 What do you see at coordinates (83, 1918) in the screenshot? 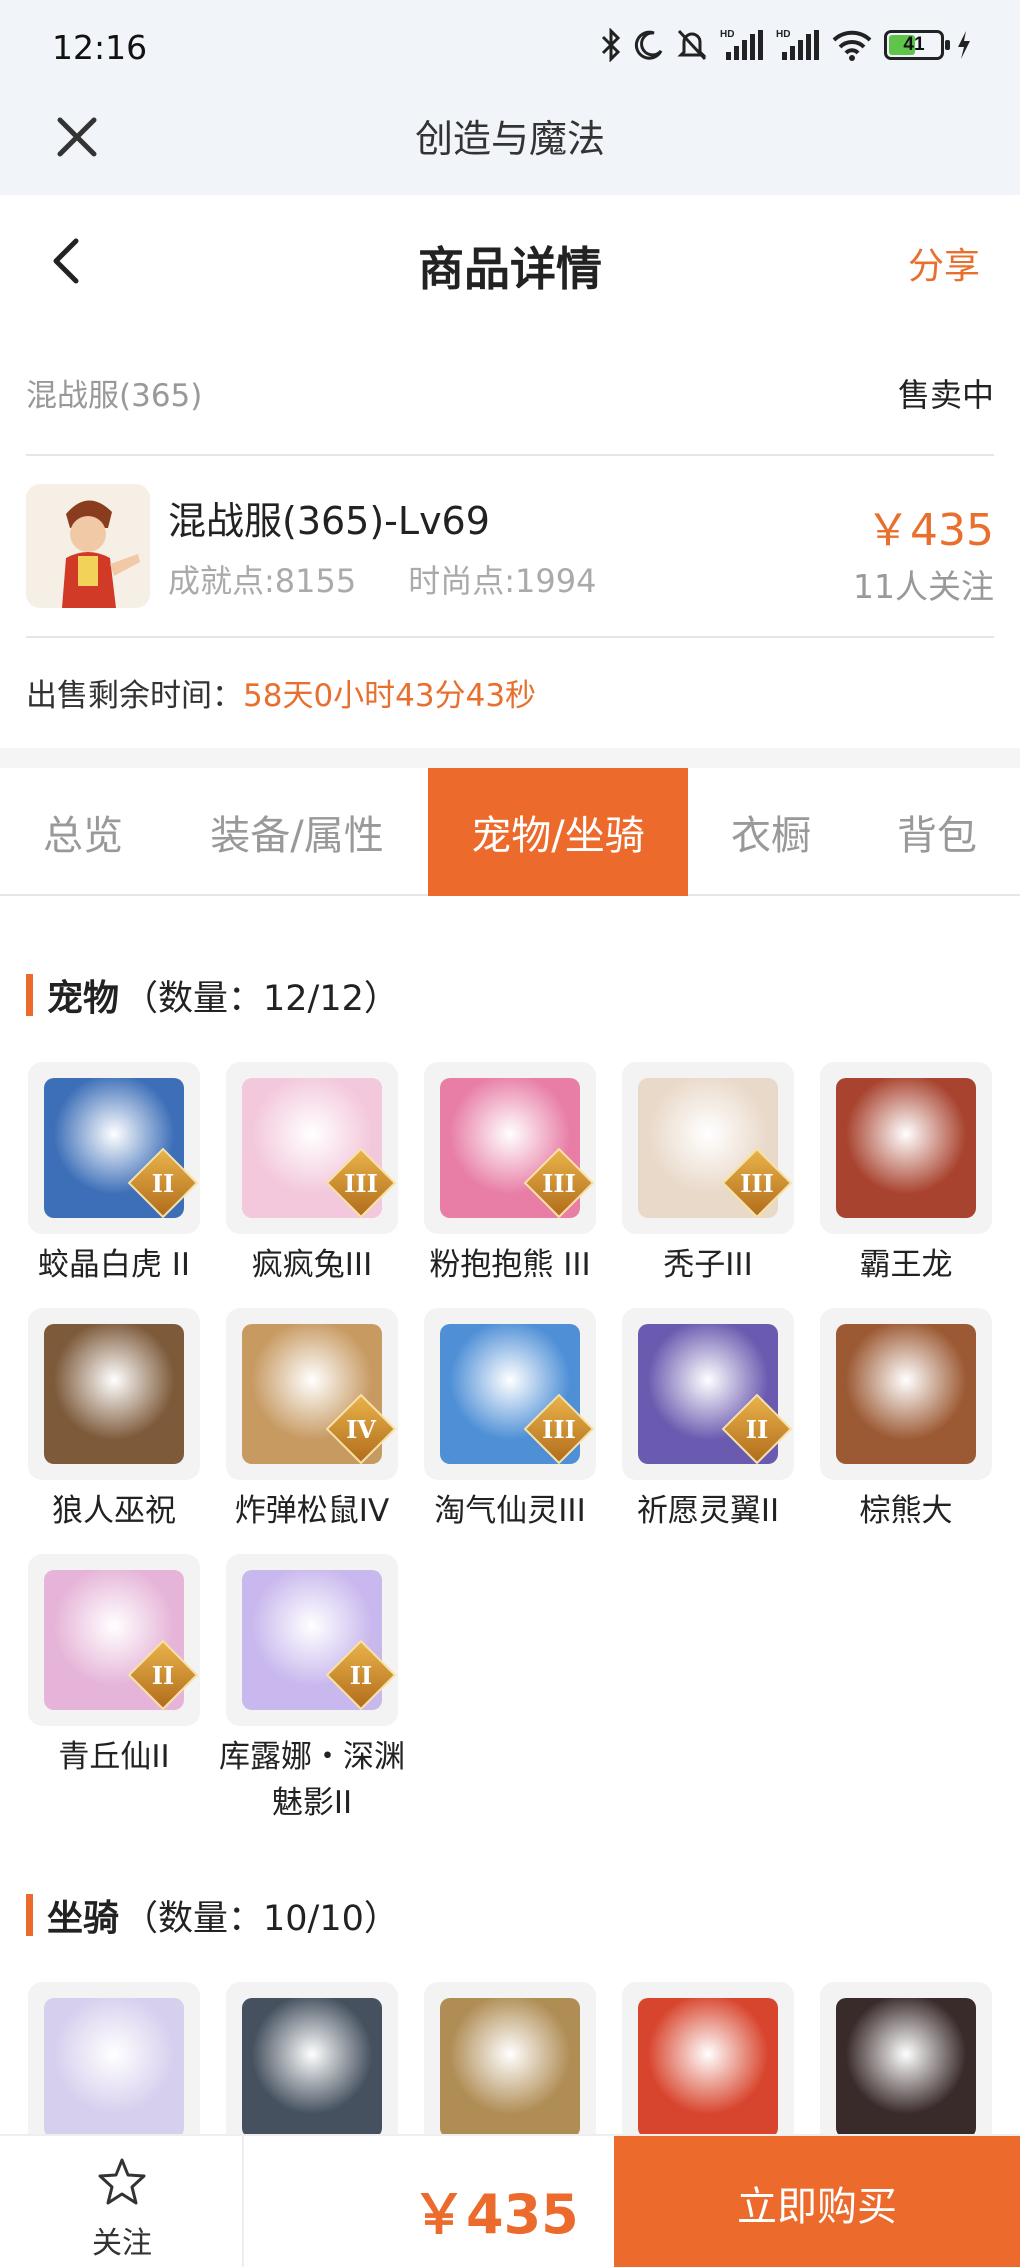
I see `mounts-title: 坐骑` at bounding box center [83, 1918].